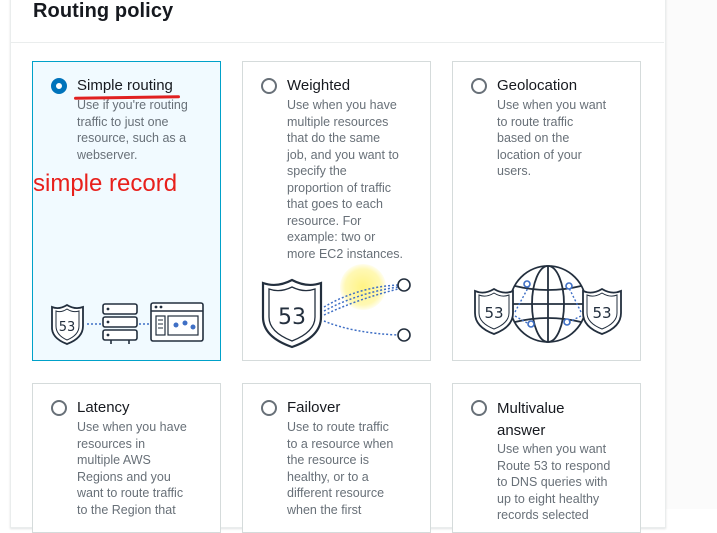 The height and width of the screenshot is (533, 717). I want to click on option-title: Latency, so click(103, 407).